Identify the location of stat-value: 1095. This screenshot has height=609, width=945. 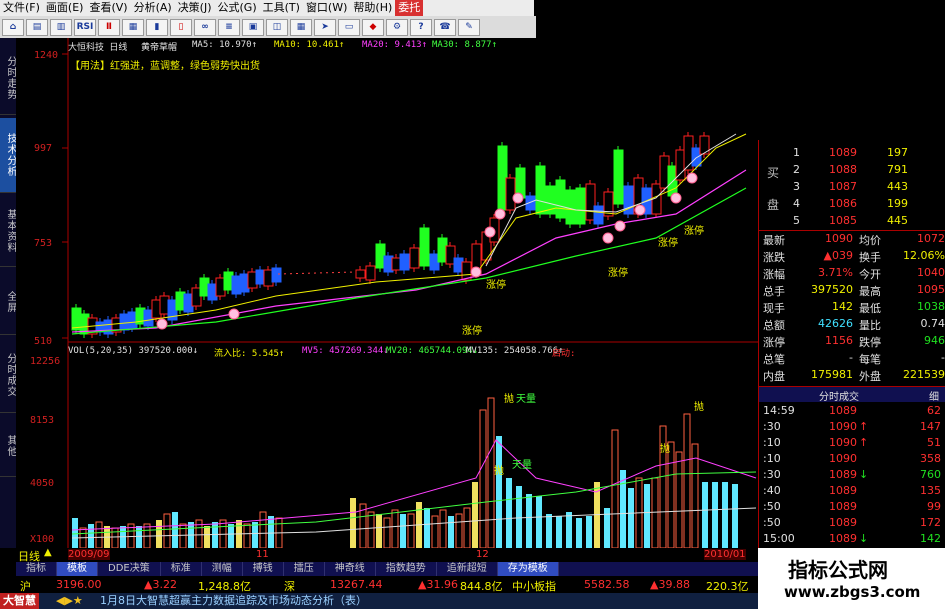
(931, 289).